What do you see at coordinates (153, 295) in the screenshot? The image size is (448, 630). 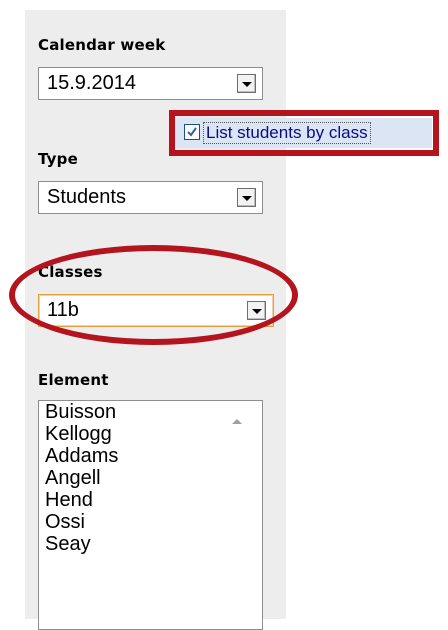 I see `classes-highlight-ellipse` at bounding box center [153, 295].